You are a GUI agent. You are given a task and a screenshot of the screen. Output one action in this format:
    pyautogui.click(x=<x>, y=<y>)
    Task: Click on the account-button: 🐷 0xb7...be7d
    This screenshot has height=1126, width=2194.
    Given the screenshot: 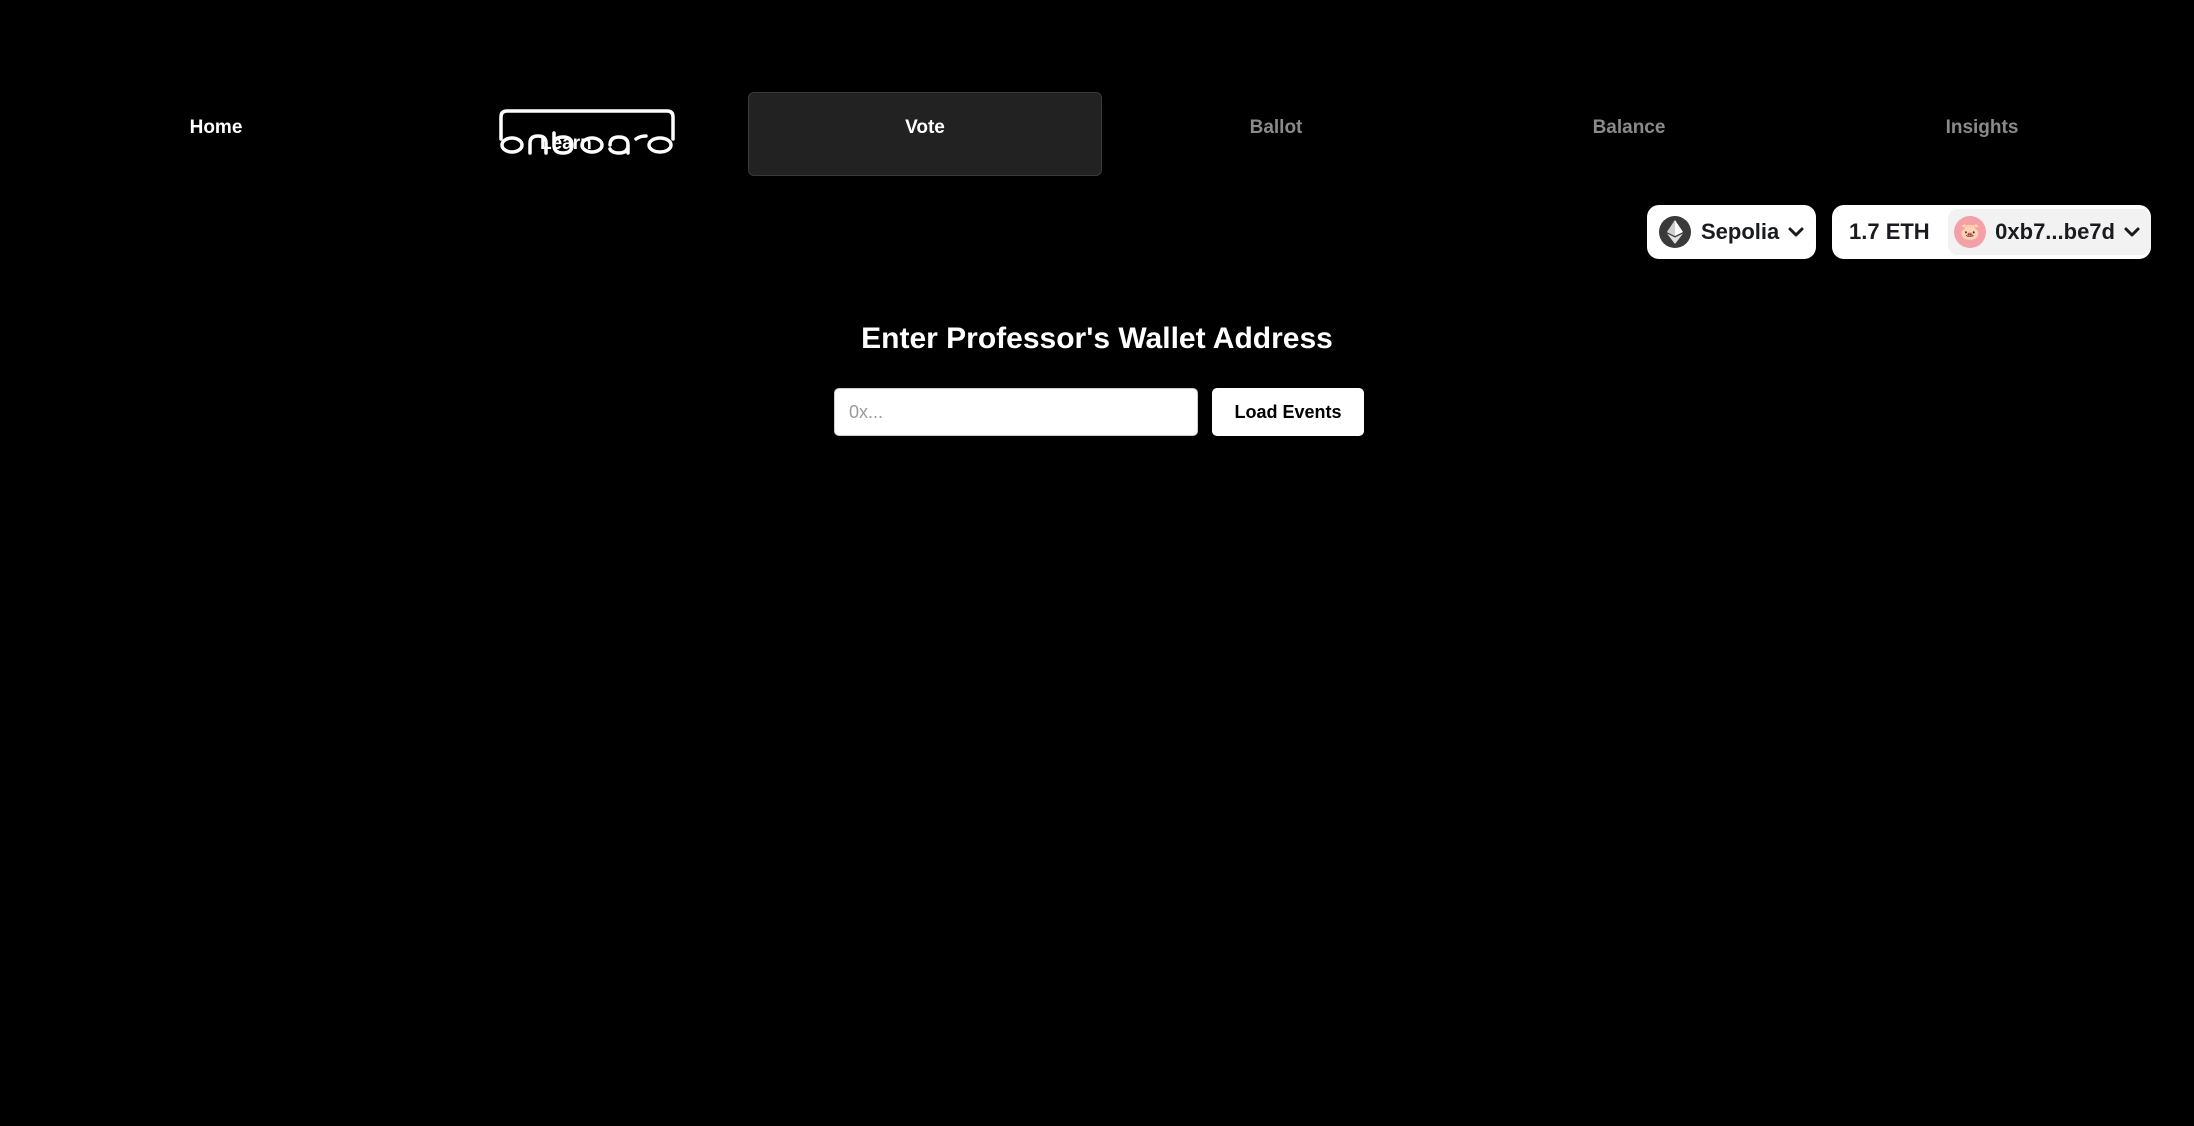 What is the action you would take?
    pyautogui.click(x=2049, y=232)
    